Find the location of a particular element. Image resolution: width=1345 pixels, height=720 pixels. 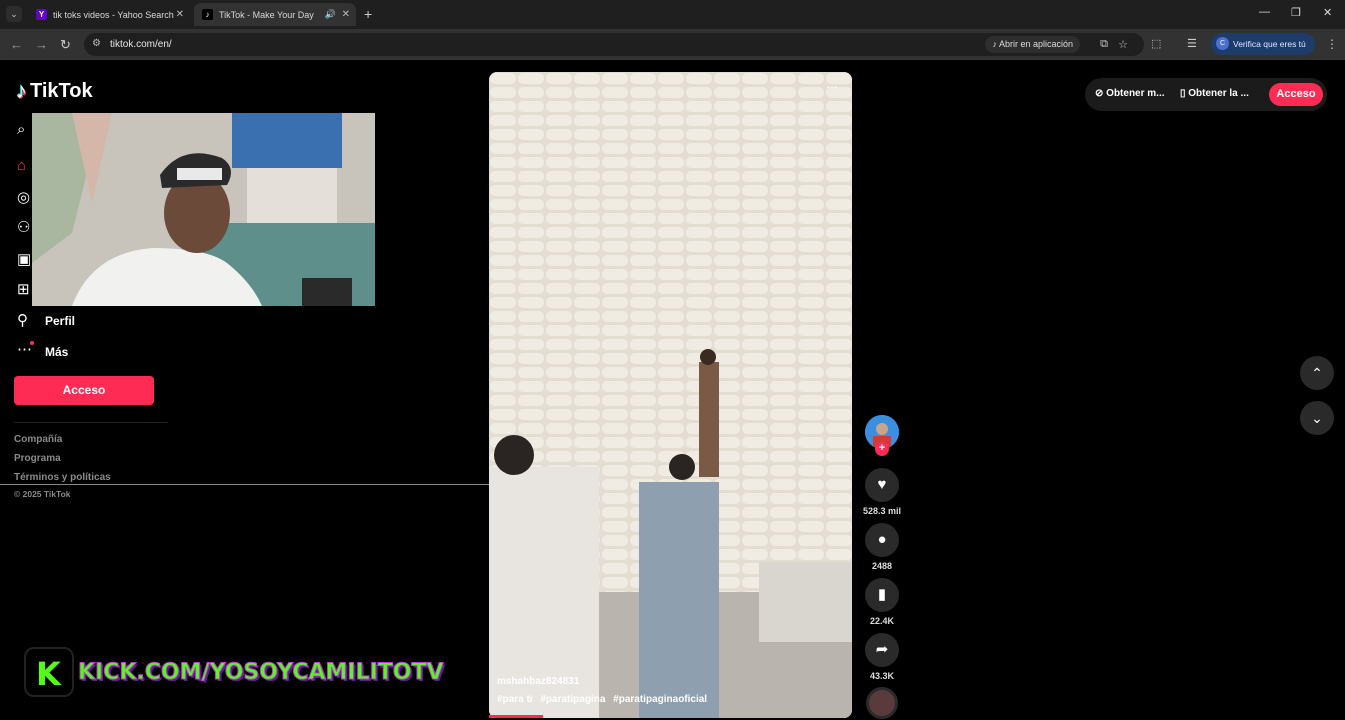

profile-icon: ⚲ is located at coordinates (22, 320).